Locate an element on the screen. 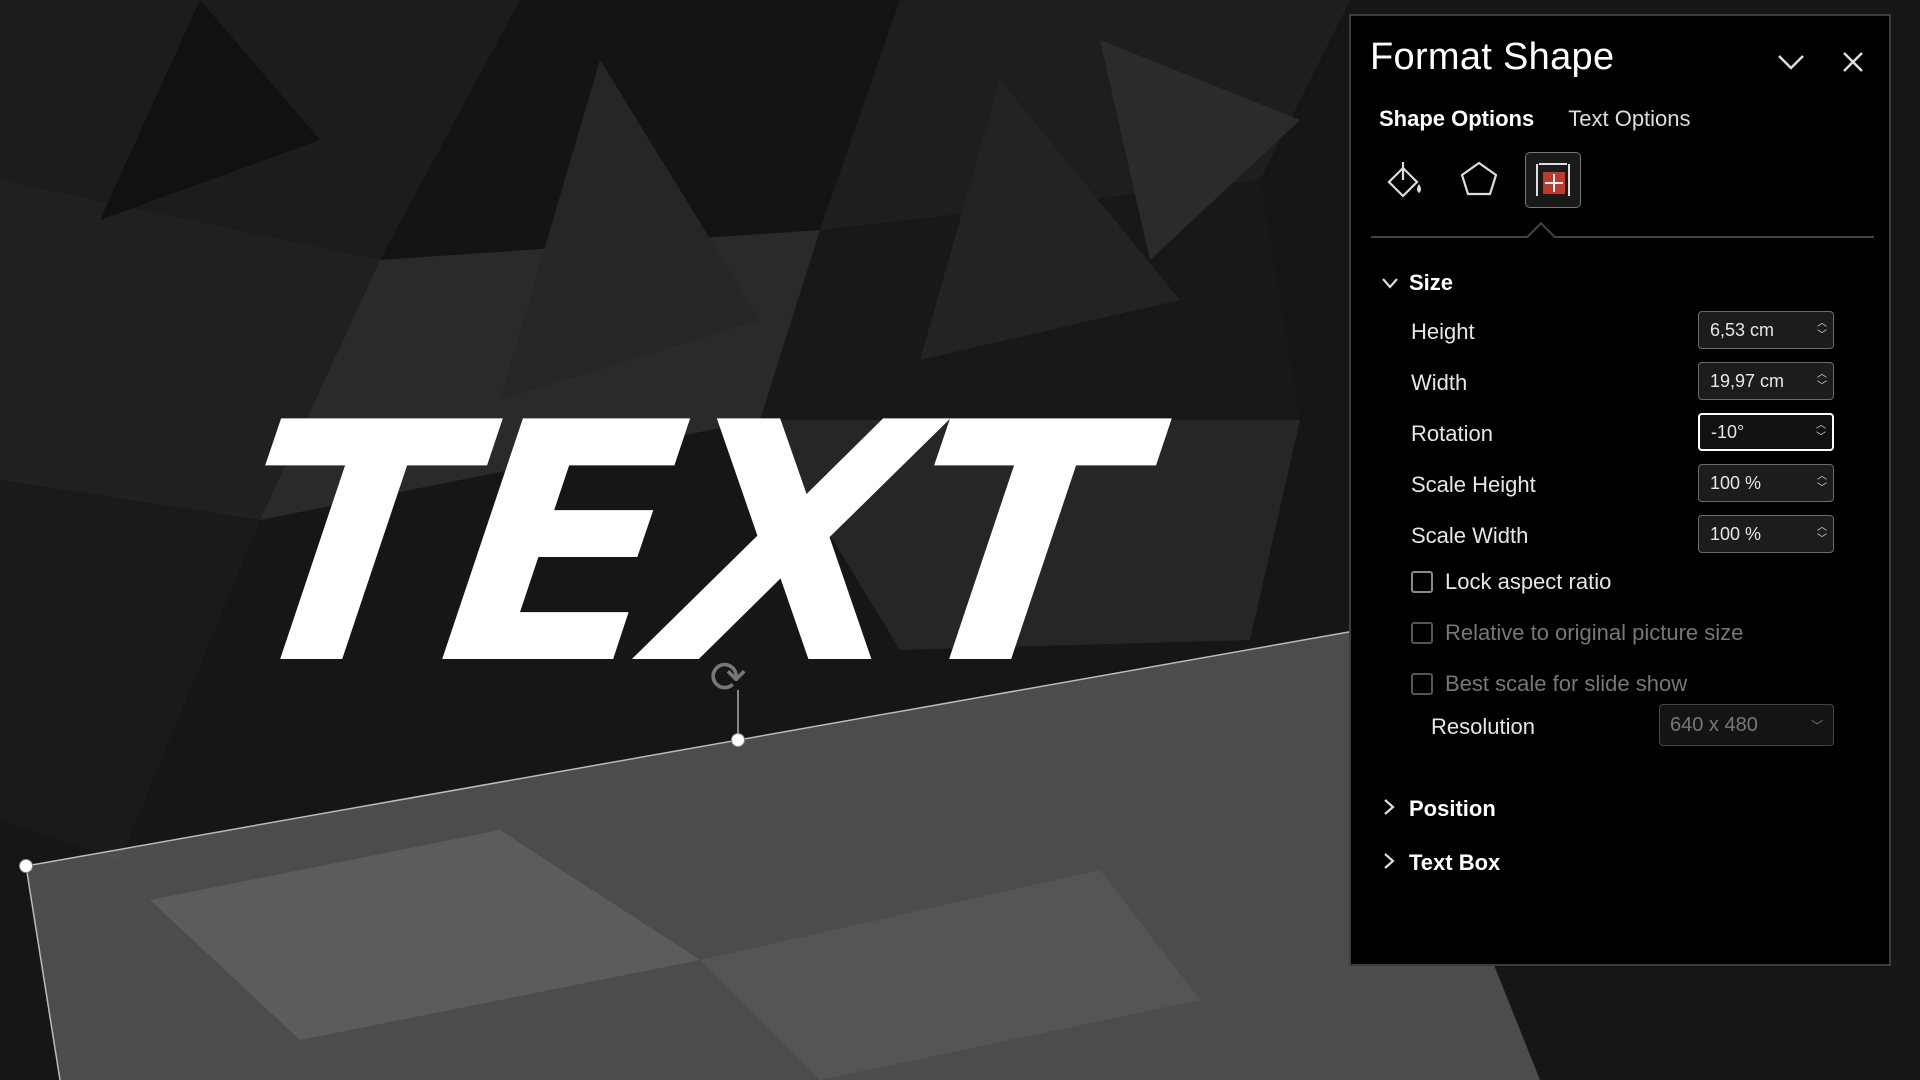 The height and width of the screenshot is (1080, 1920). chevron-down-icon: ﹀ is located at coordinates (1816, 725).